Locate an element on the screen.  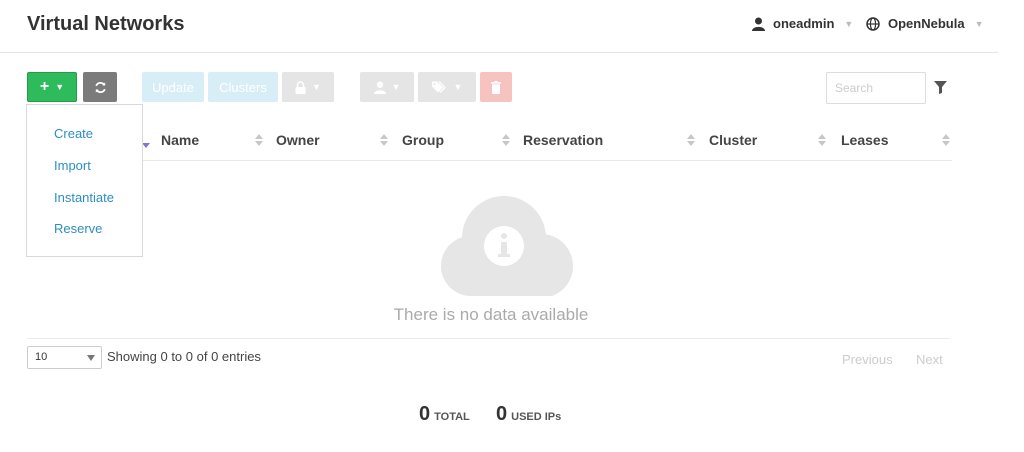
lock-icon is located at coordinates (300, 87).